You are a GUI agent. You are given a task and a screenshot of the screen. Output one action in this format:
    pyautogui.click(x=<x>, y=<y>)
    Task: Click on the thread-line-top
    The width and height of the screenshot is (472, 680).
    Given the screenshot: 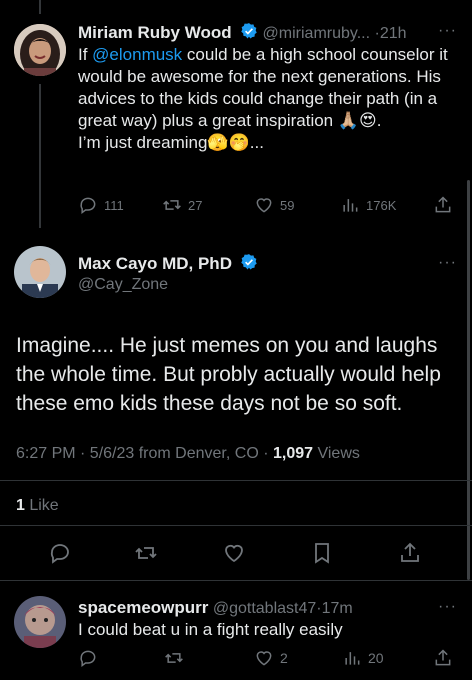 What is the action you would take?
    pyautogui.click(x=40, y=7)
    